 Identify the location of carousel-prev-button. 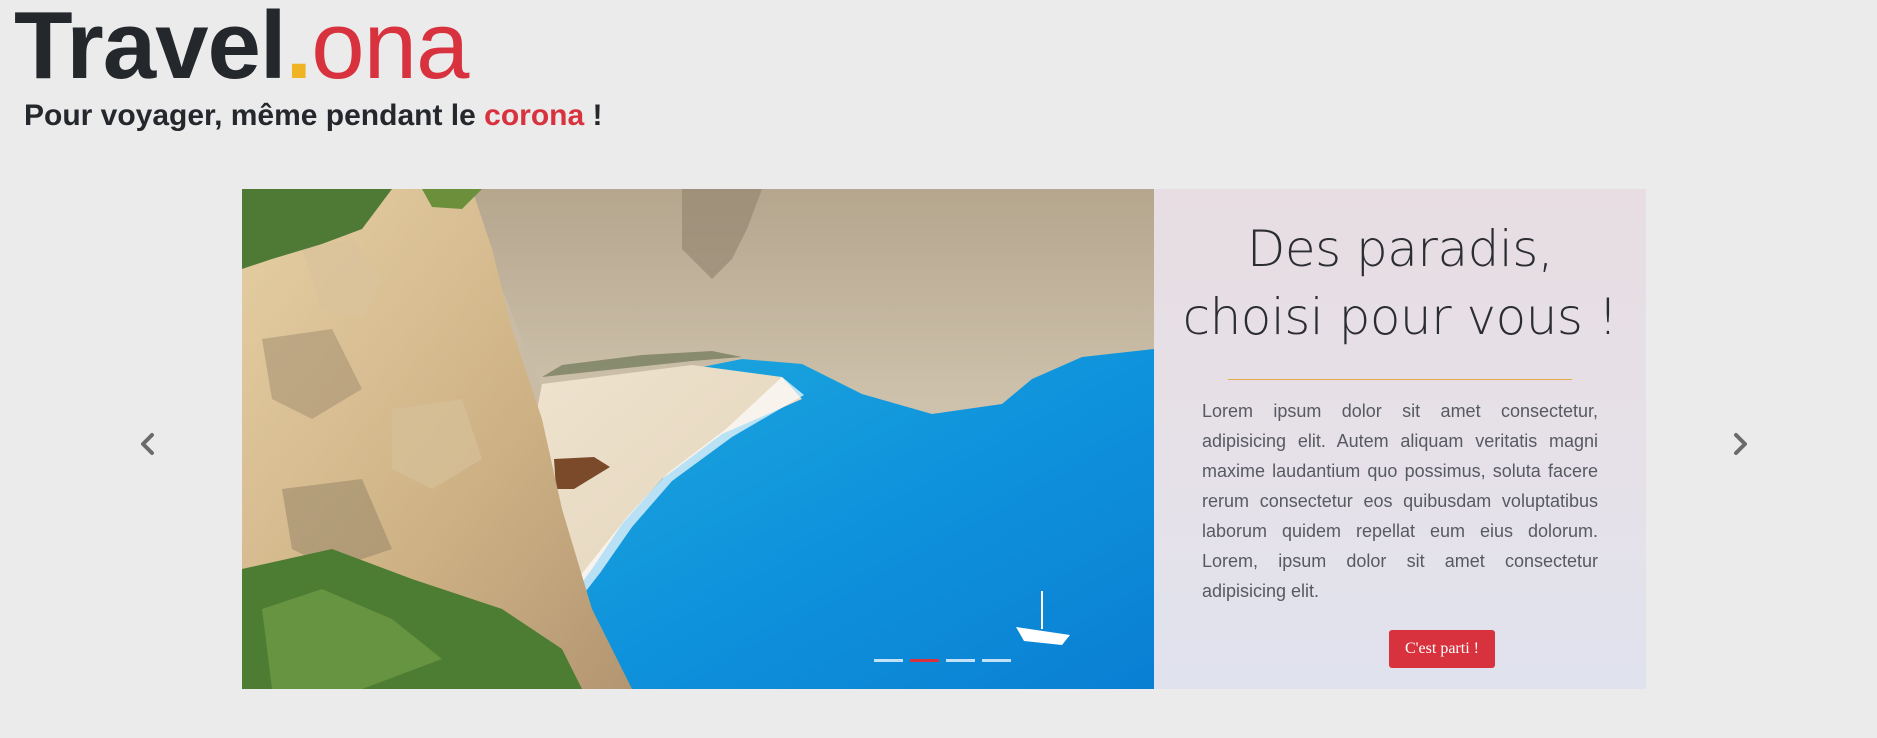
(148, 444).